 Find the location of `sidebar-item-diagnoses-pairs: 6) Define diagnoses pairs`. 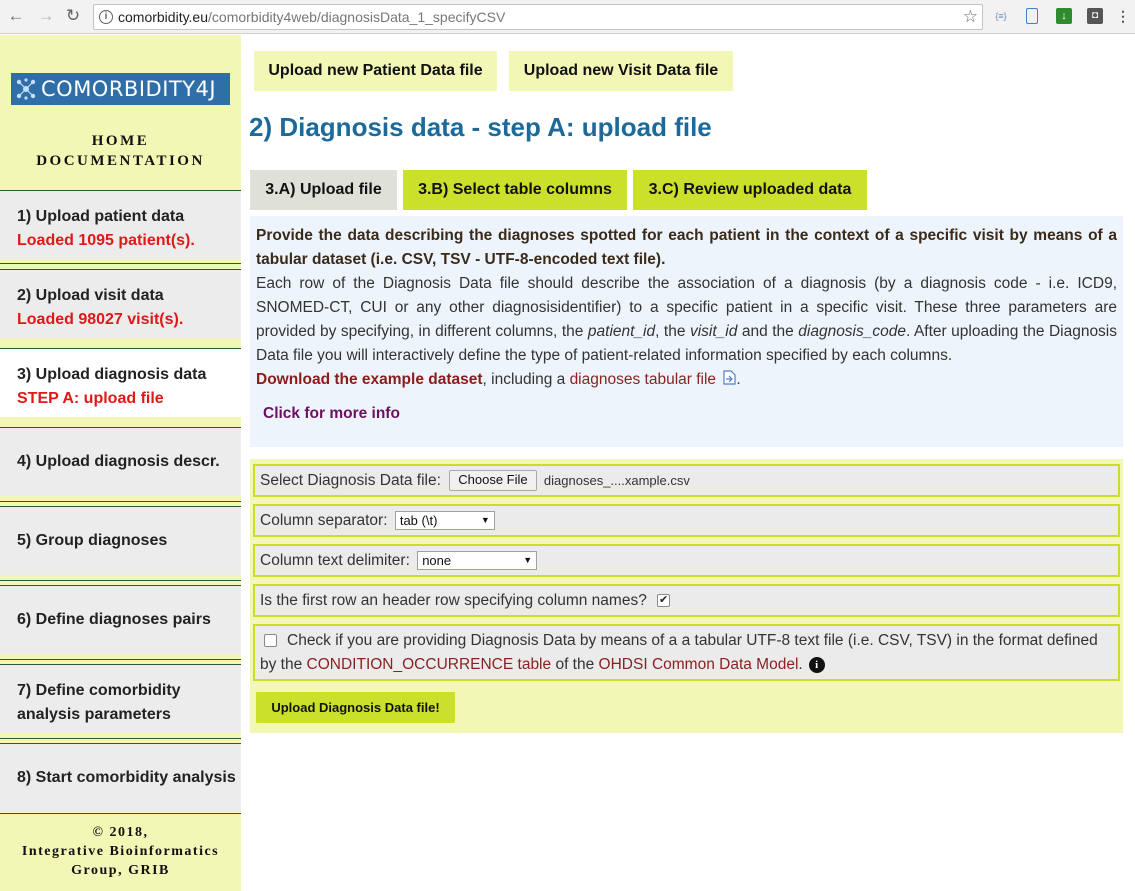

sidebar-item-diagnoses-pairs: 6) Define diagnoses pairs is located at coordinates (120, 619).